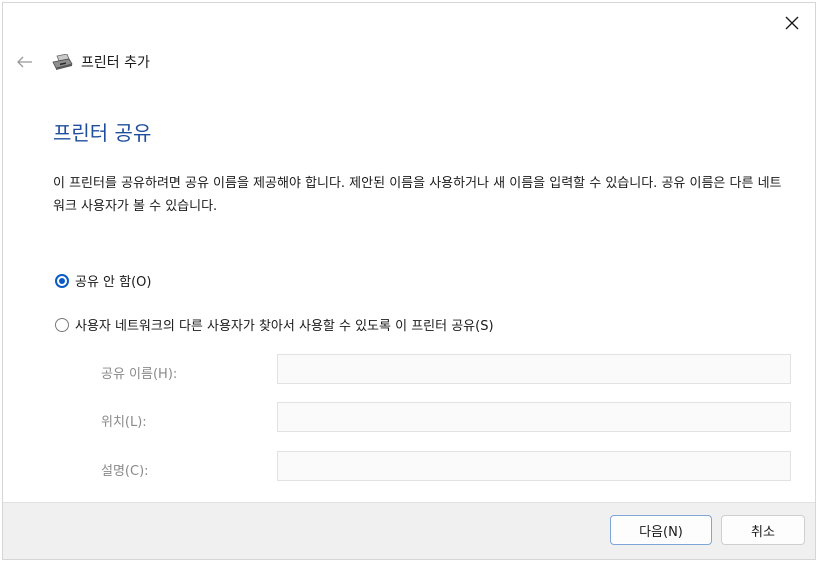 The image size is (820, 564). Describe the element at coordinates (534, 417) in the screenshot. I see `location-input` at that location.